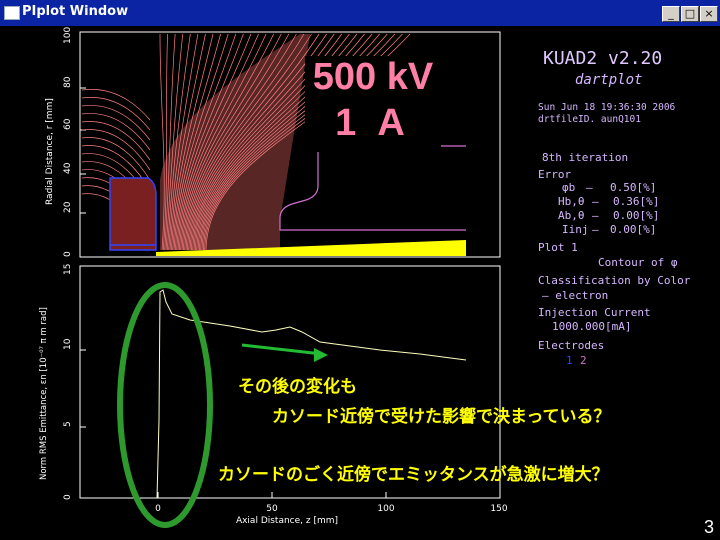  What do you see at coordinates (68, 82) in the screenshot?
I see `top-ytick: 80` at bounding box center [68, 82].